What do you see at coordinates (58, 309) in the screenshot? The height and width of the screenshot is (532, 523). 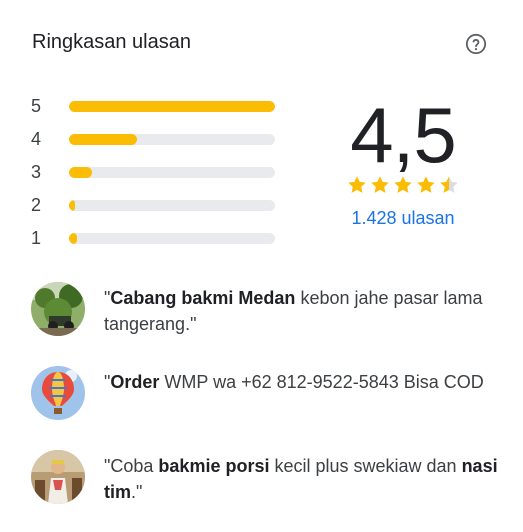 I see `avatar-outdoor-plants` at bounding box center [58, 309].